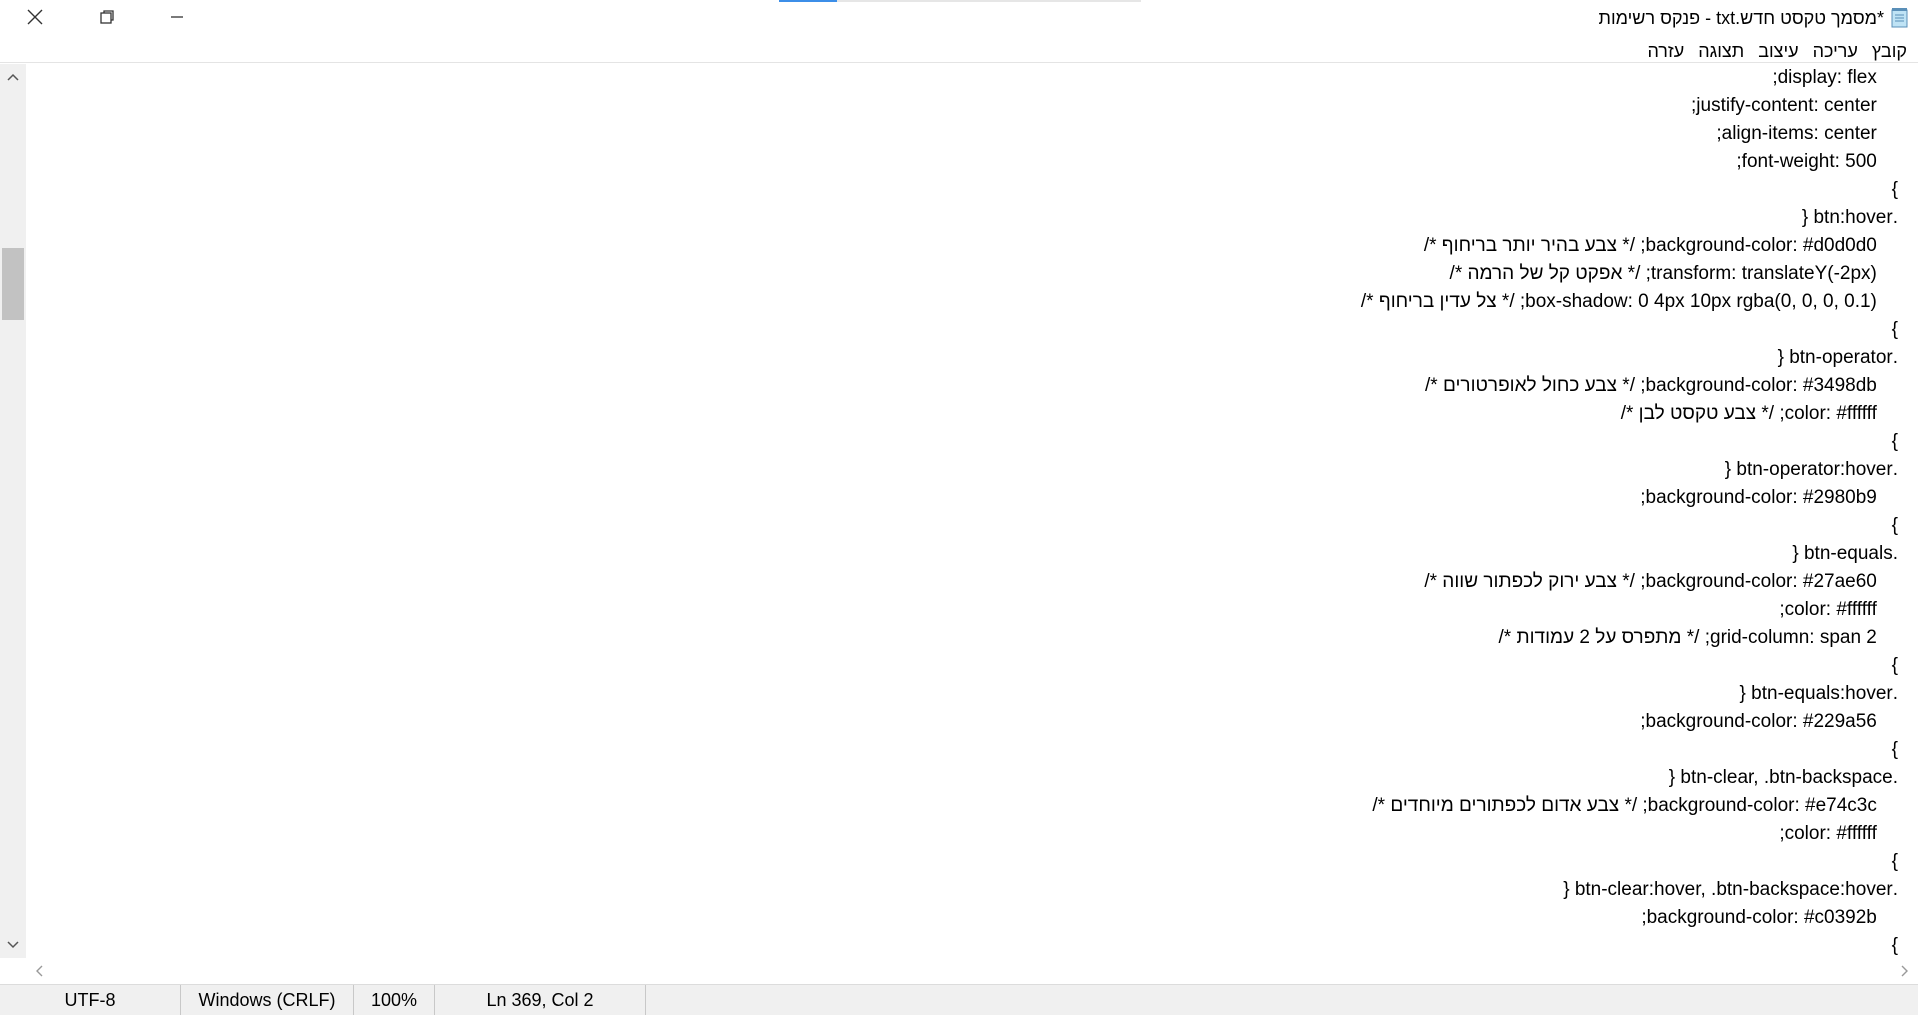 The width and height of the screenshot is (1918, 1015). I want to click on editor-line: background-color: #c0392b;, so click(1769, 917).